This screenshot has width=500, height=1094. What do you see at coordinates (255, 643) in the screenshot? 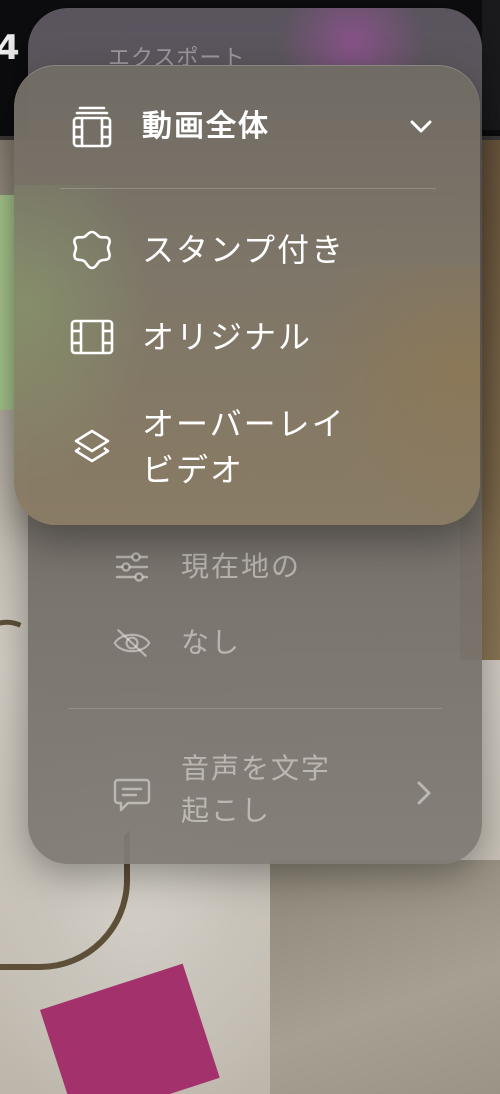
I see `menu-item-none: なし` at bounding box center [255, 643].